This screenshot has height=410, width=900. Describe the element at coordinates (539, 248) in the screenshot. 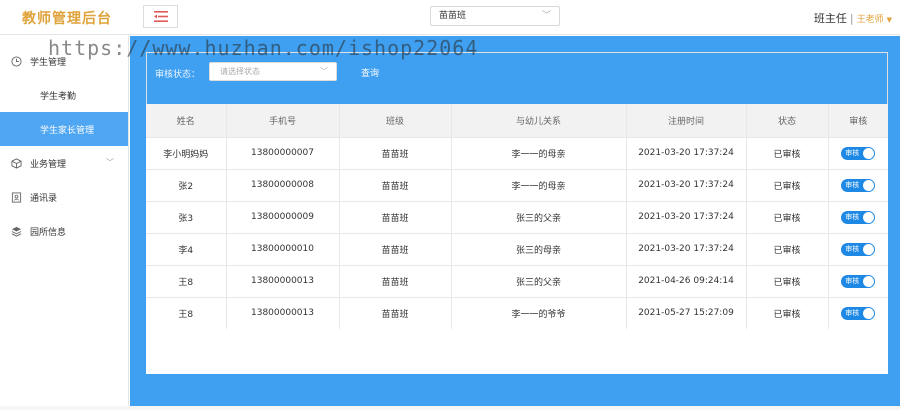

I see `cell-relation: 张三的母亲` at that location.